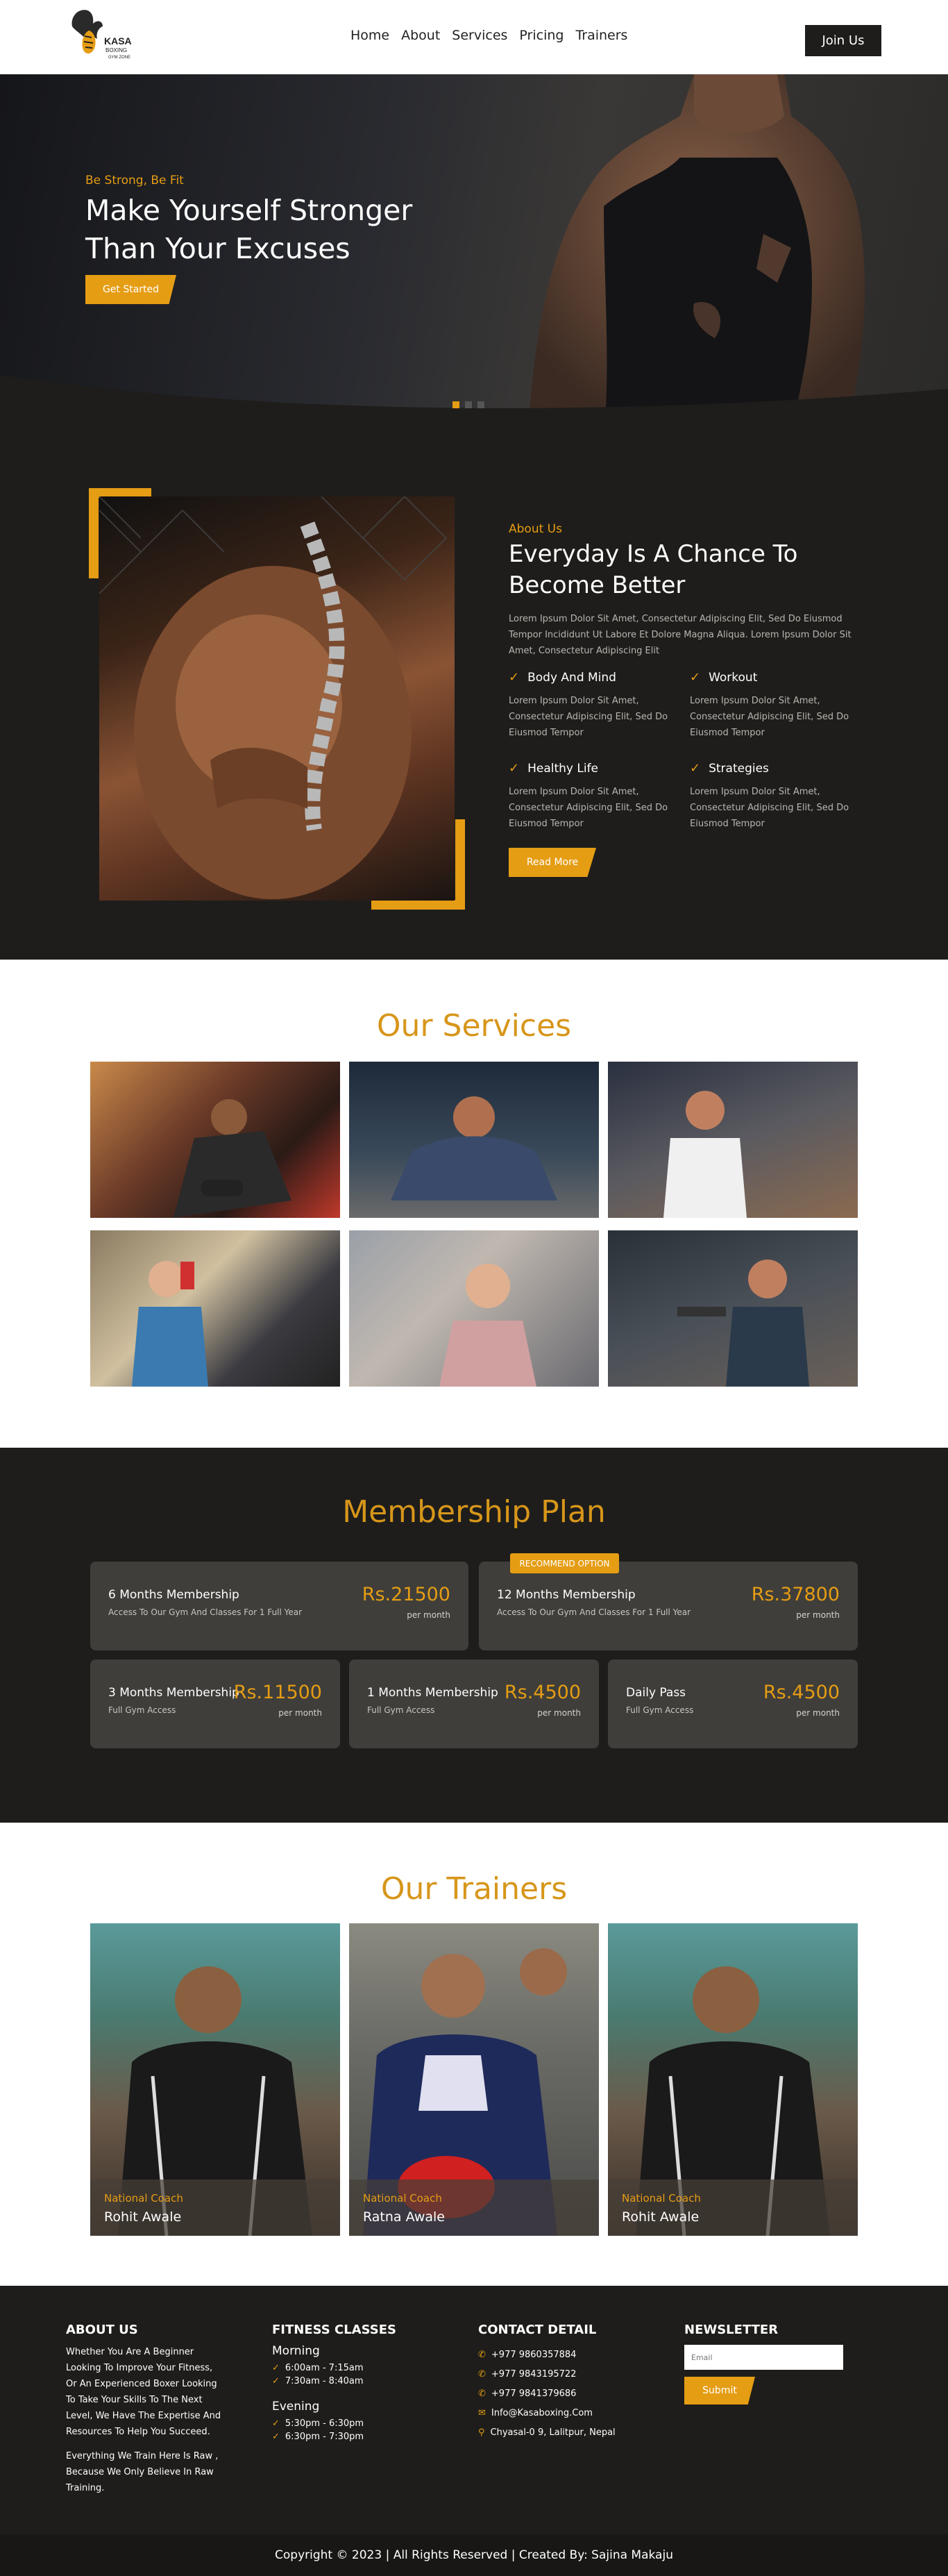  What do you see at coordinates (535, 529) in the screenshot?
I see `about-tagline: About Us` at bounding box center [535, 529].